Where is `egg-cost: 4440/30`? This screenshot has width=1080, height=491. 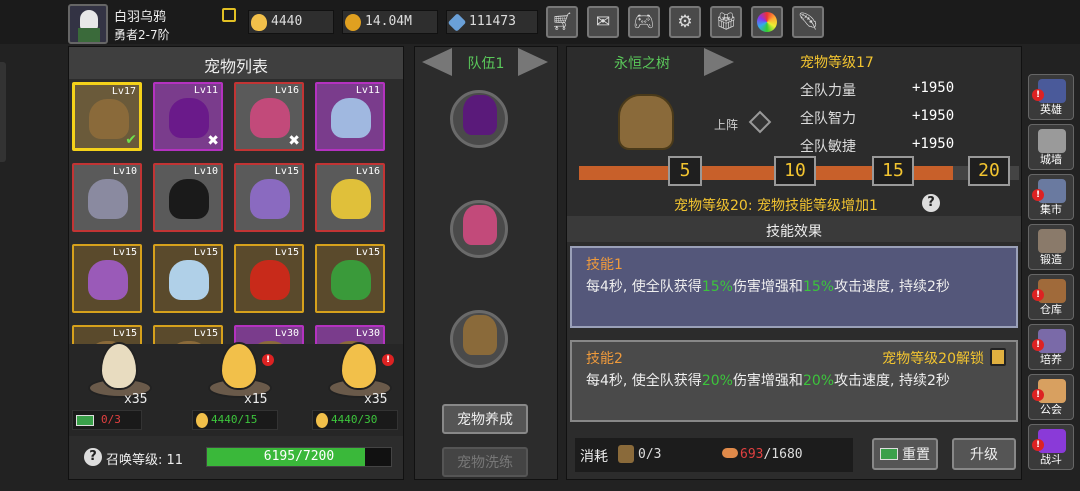
egg-cost: 4440/30 is located at coordinates (355, 420).